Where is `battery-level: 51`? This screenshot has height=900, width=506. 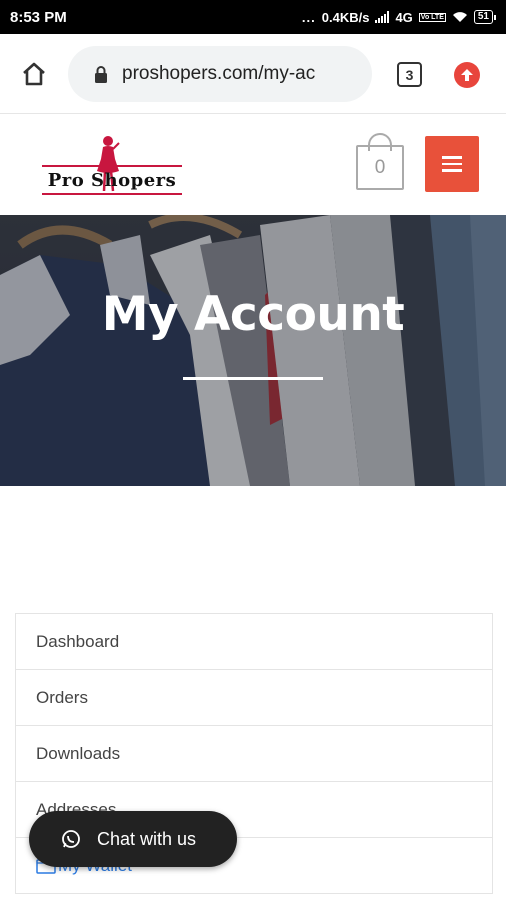 battery-level: 51 is located at coordinates (483, 17).